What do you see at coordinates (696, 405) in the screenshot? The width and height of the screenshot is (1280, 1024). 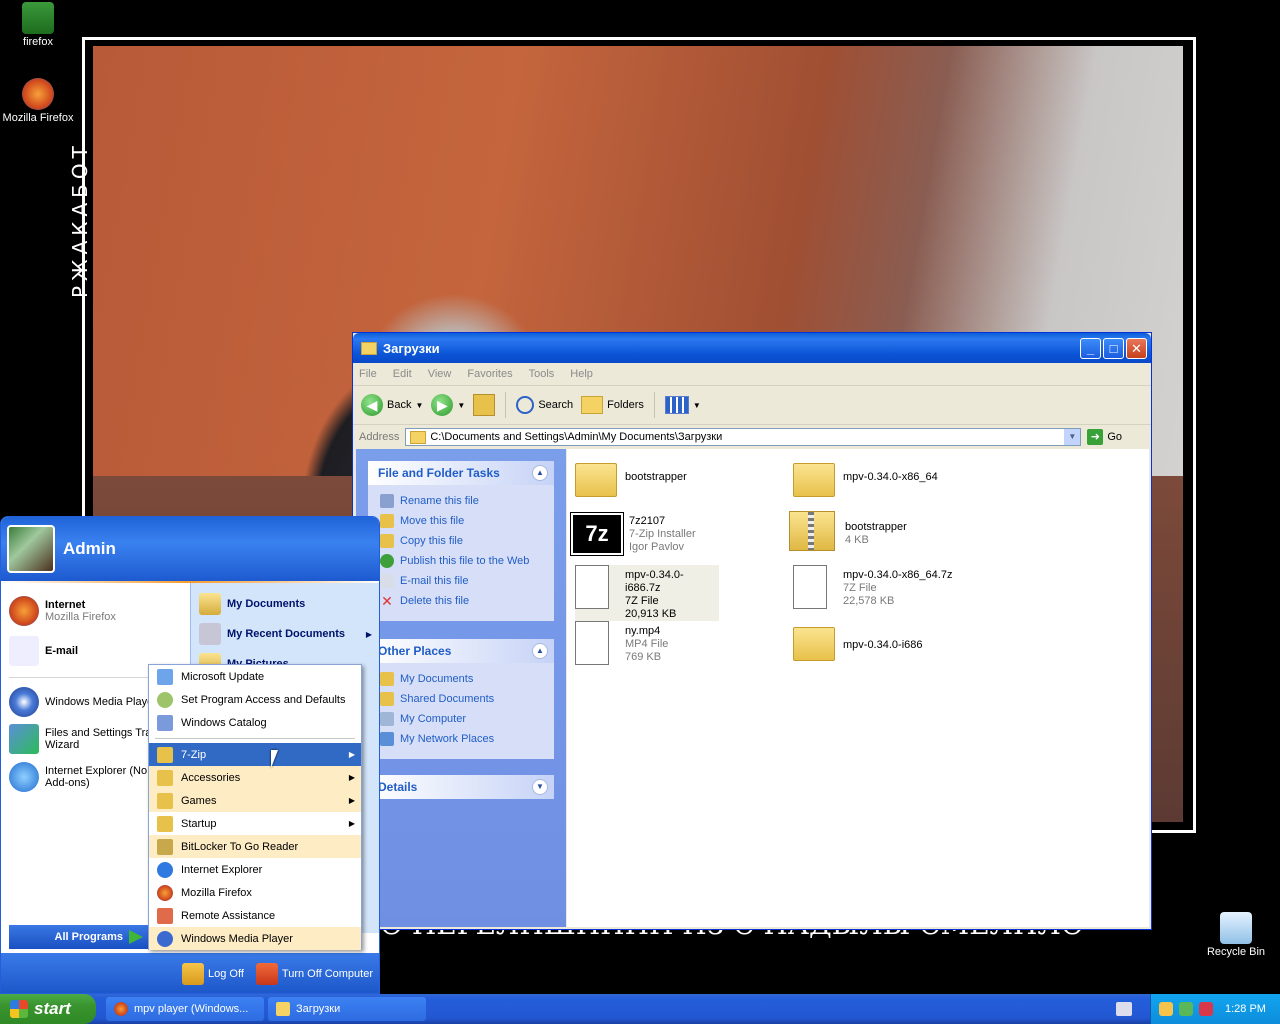 I see `chevron-down-icon: ▼` at bounding box center [696, 405].